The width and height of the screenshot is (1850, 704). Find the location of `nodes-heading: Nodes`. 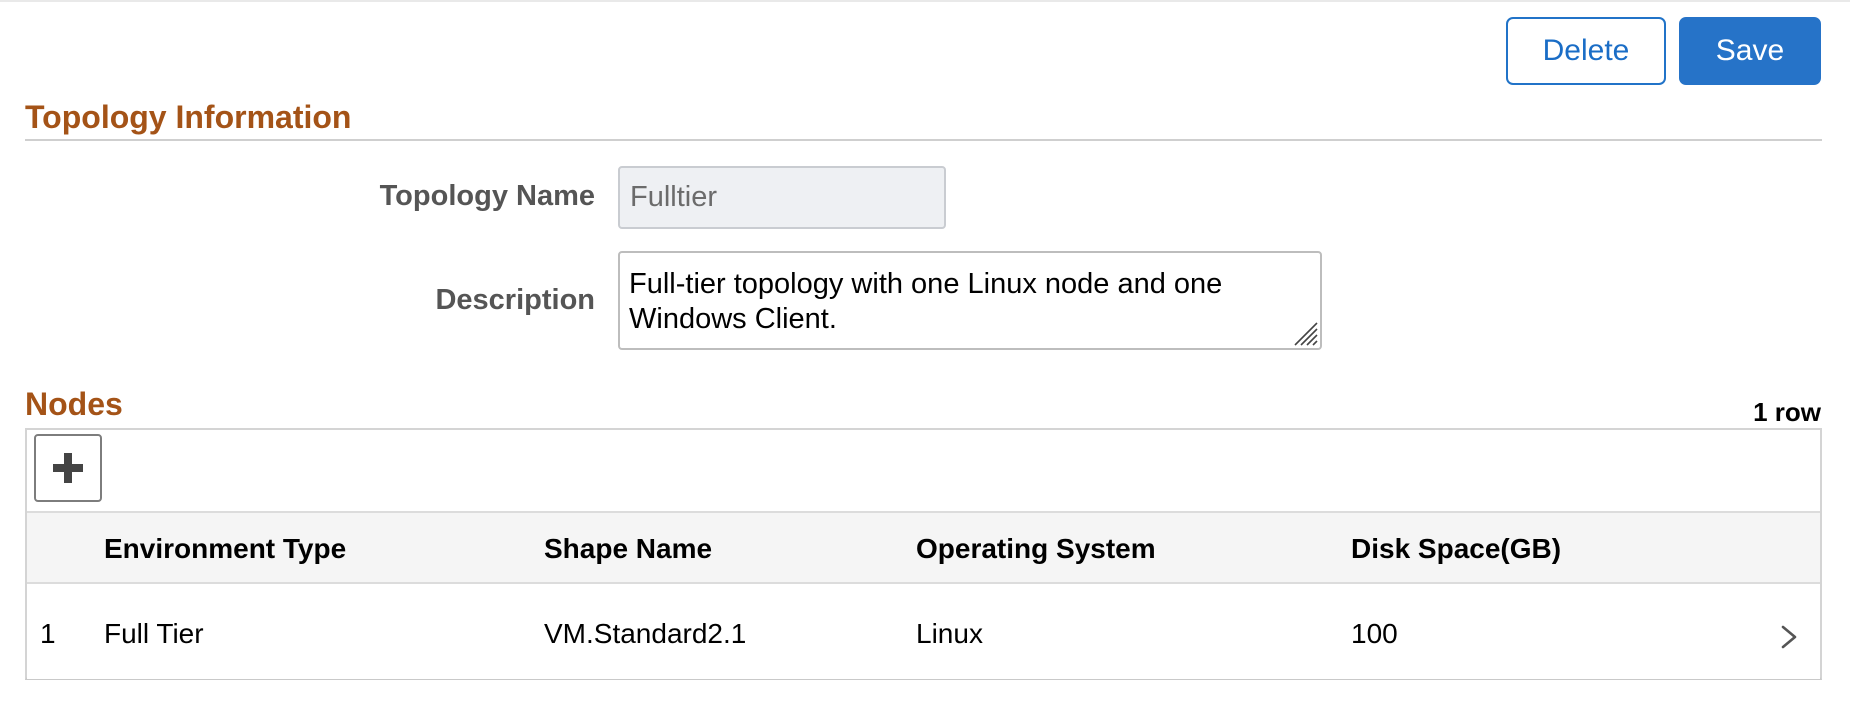

nodes-heading: Nodes is located at coordinates (74, 404).